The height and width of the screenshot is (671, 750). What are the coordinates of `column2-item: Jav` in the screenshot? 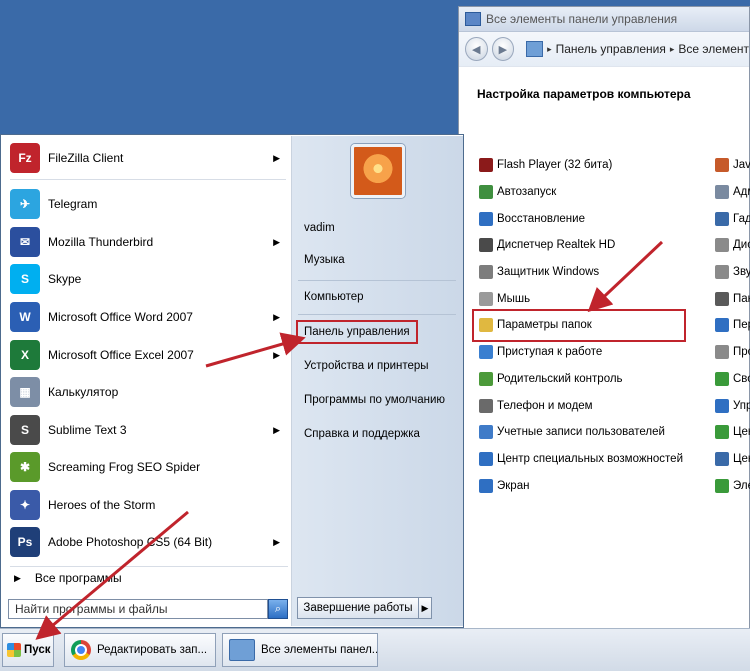 It's located at (732, 165).